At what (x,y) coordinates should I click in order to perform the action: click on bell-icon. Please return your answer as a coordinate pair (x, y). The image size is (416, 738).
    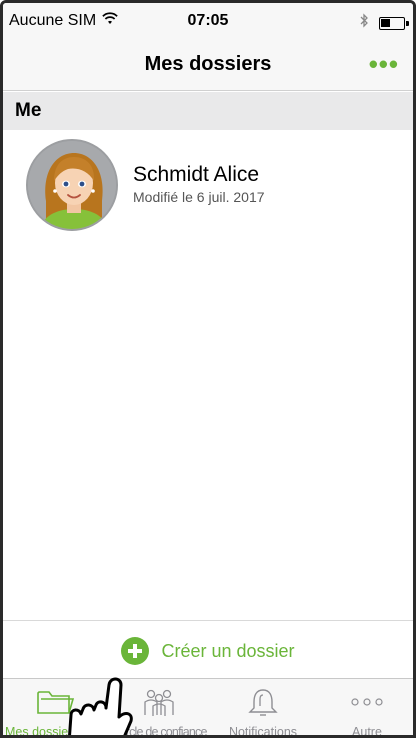
    Looking at the image, I should click on (263, 702).